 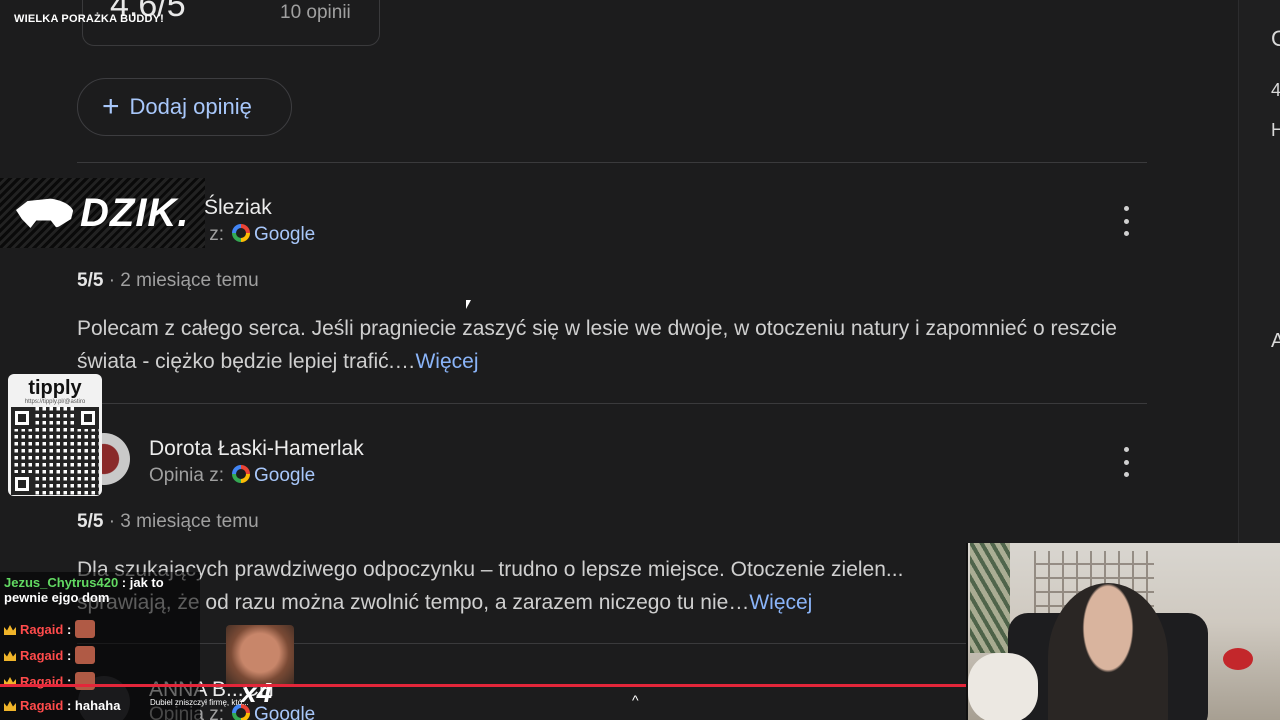 I want to click on review-count: 10 opinii, so click(x=315, y=13).